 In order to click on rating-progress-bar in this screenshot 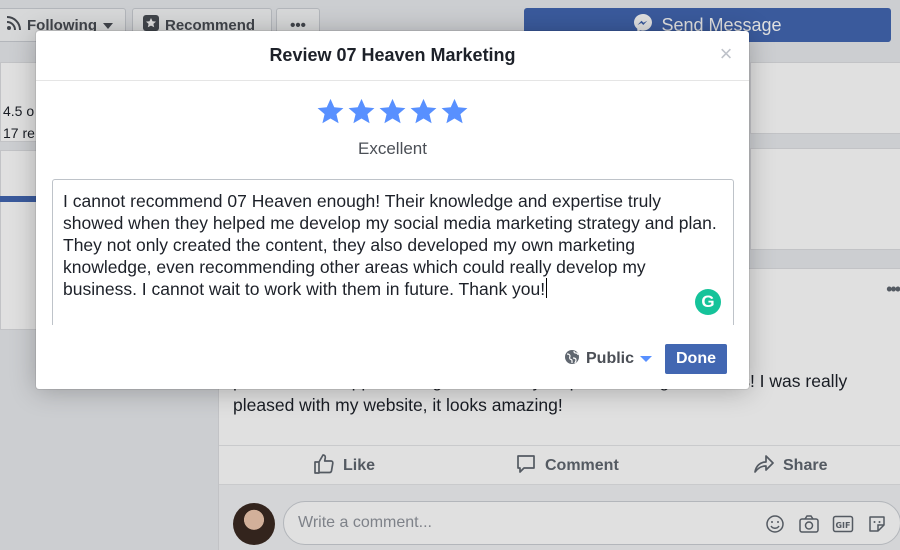, I will do `click(18, 199)`.